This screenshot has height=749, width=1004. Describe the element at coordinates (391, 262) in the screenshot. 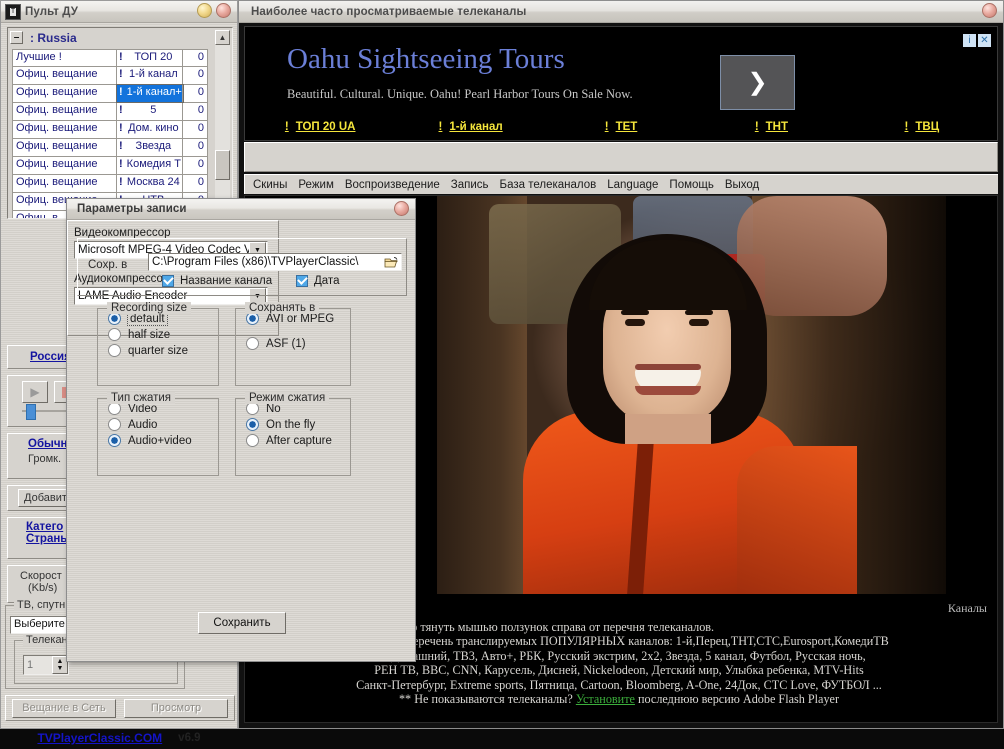

I see `folder-open-icon` at that location.